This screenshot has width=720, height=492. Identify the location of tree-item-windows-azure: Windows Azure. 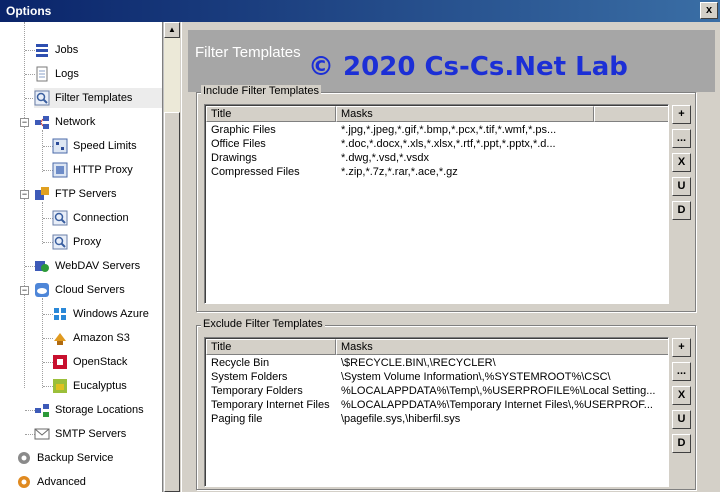
(100, 314).